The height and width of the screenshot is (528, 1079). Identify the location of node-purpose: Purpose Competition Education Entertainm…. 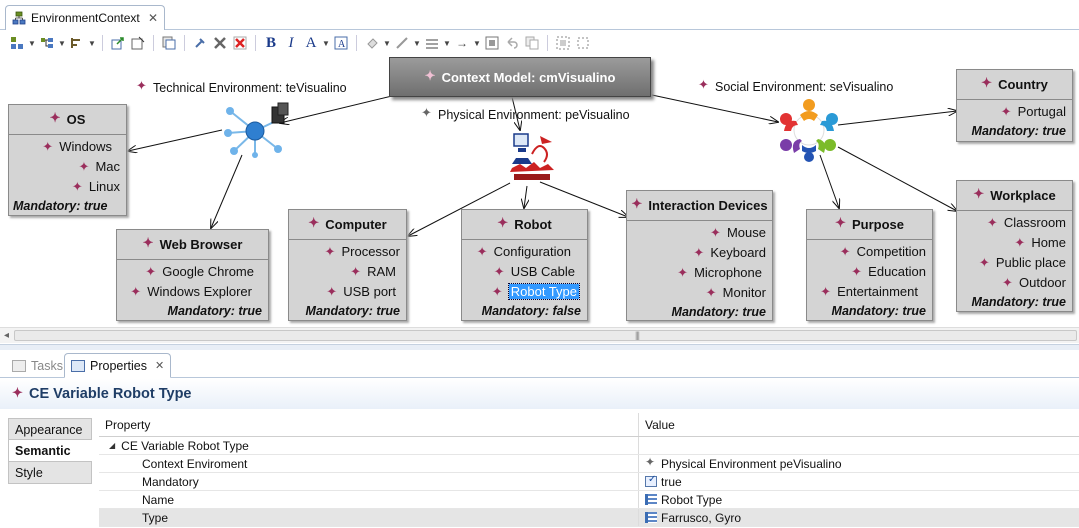
(869, 265).